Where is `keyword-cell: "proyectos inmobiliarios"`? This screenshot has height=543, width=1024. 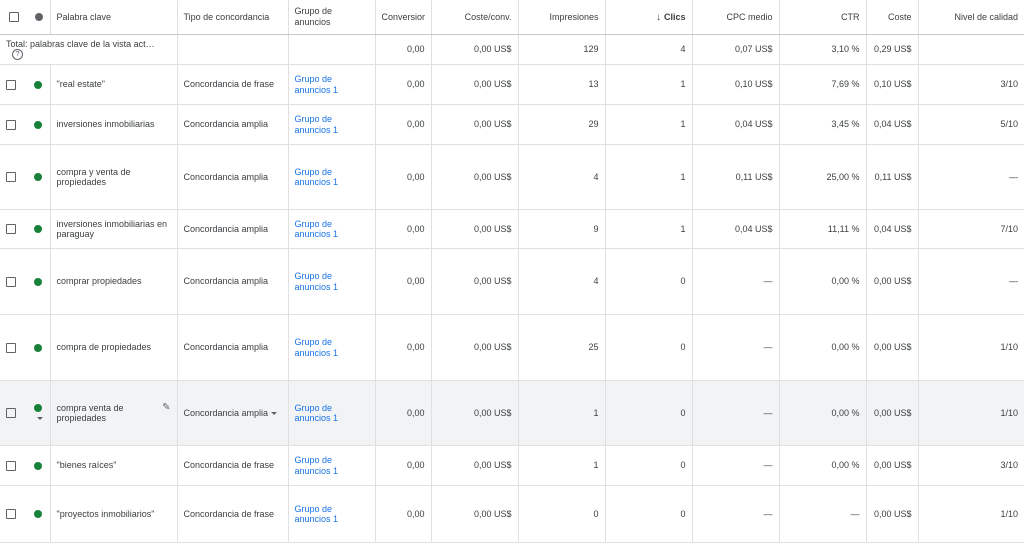 keyword-cell: "proyectos inmobiliarios" is located at coordinates (114, 514).